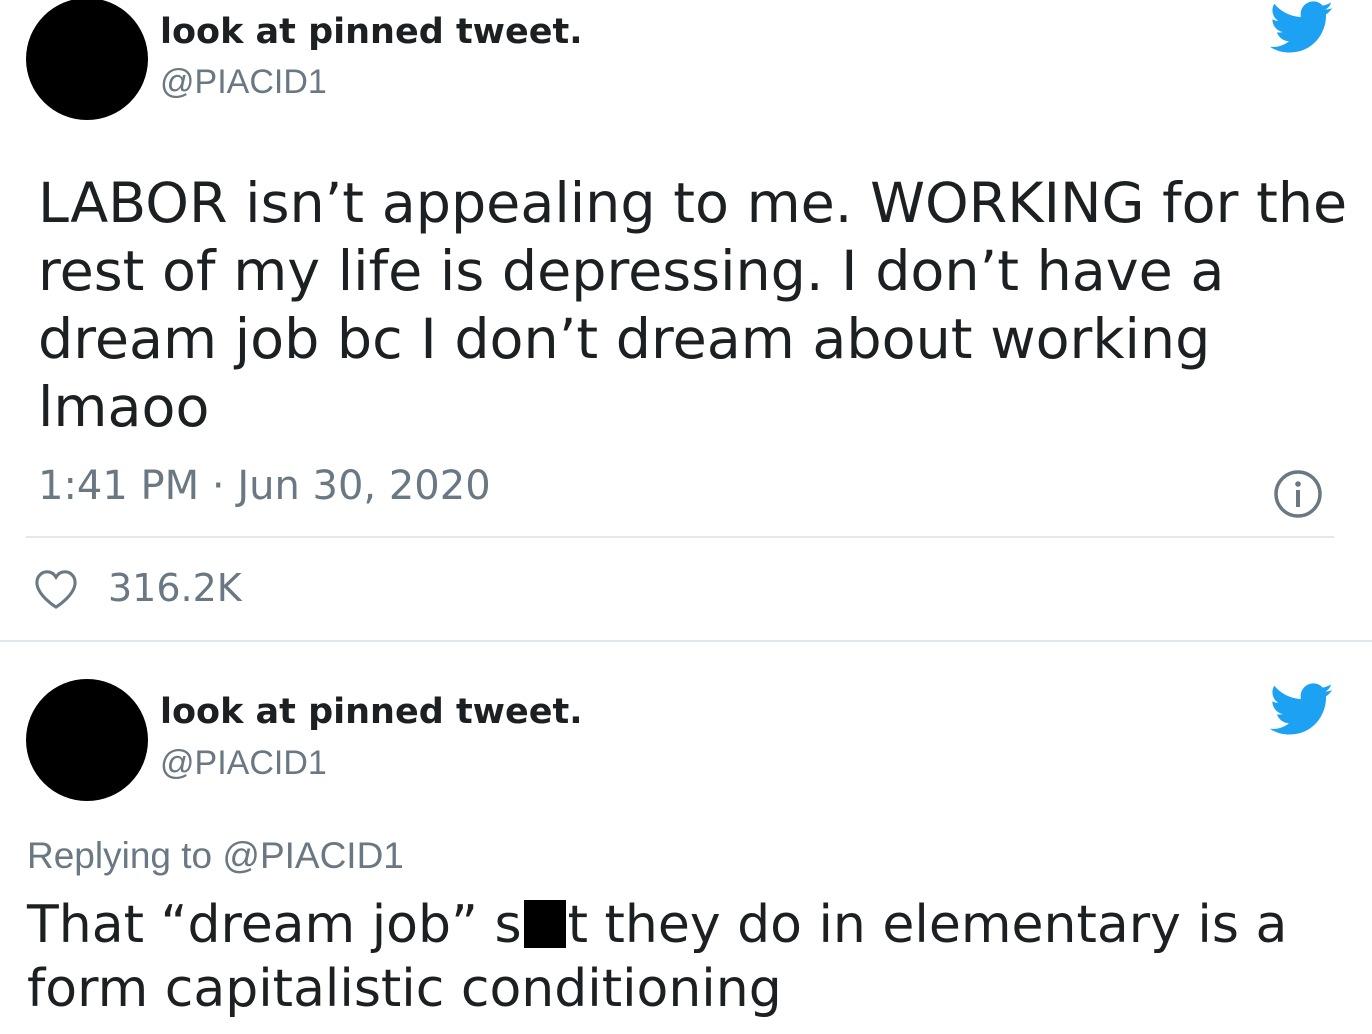 Image resolution: width=1372 pixels, height=1034 pixels. Describe the element at coordinates (215, 856) in the screenshot. I see `replying-to: Replying to @PIACID1` at that location.